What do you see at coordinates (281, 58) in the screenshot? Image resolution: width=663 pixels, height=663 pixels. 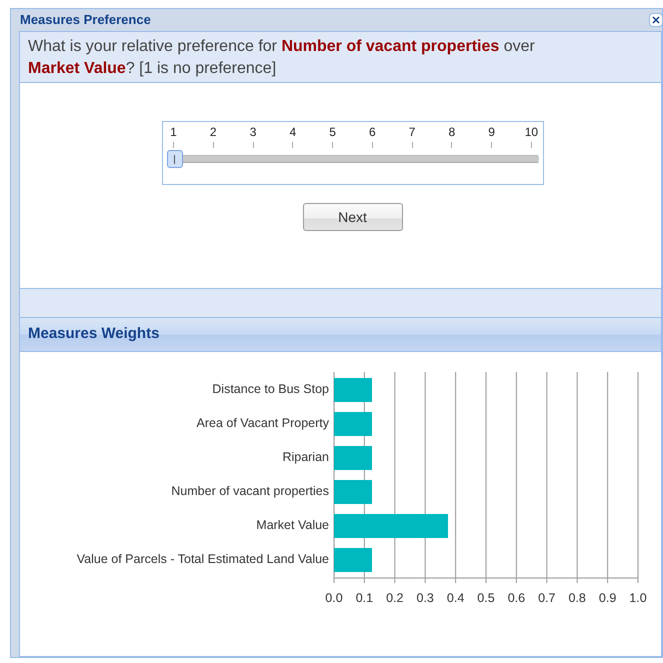 I see `question-text: What is your relative preference for Number of vacant properties over Market Value? [1 is no preference]` at bounding box center [281, 58].